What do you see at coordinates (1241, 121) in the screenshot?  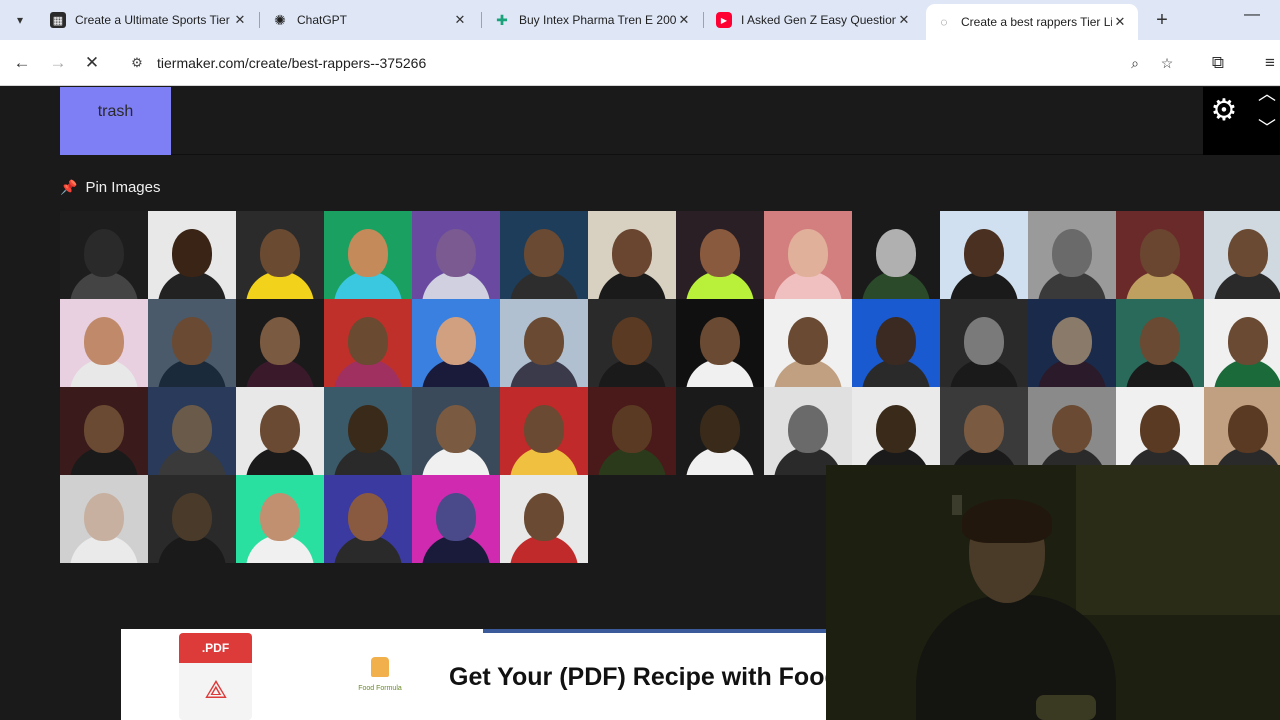 I see `tier-settings-panel: ⚙ ︿ ﹀` at bounding box center [1241, 121].